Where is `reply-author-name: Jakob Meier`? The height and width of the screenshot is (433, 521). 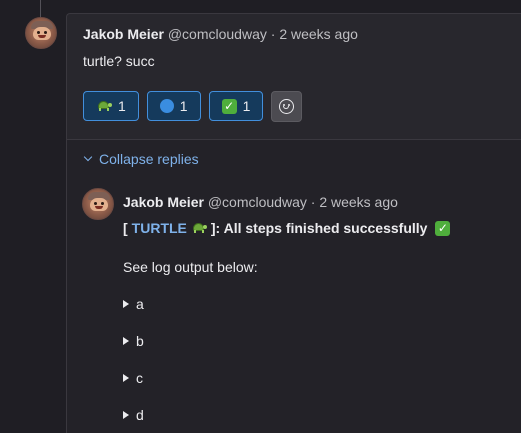 reply-author-name: Jakob Meier is located at coordinates (163, 202).